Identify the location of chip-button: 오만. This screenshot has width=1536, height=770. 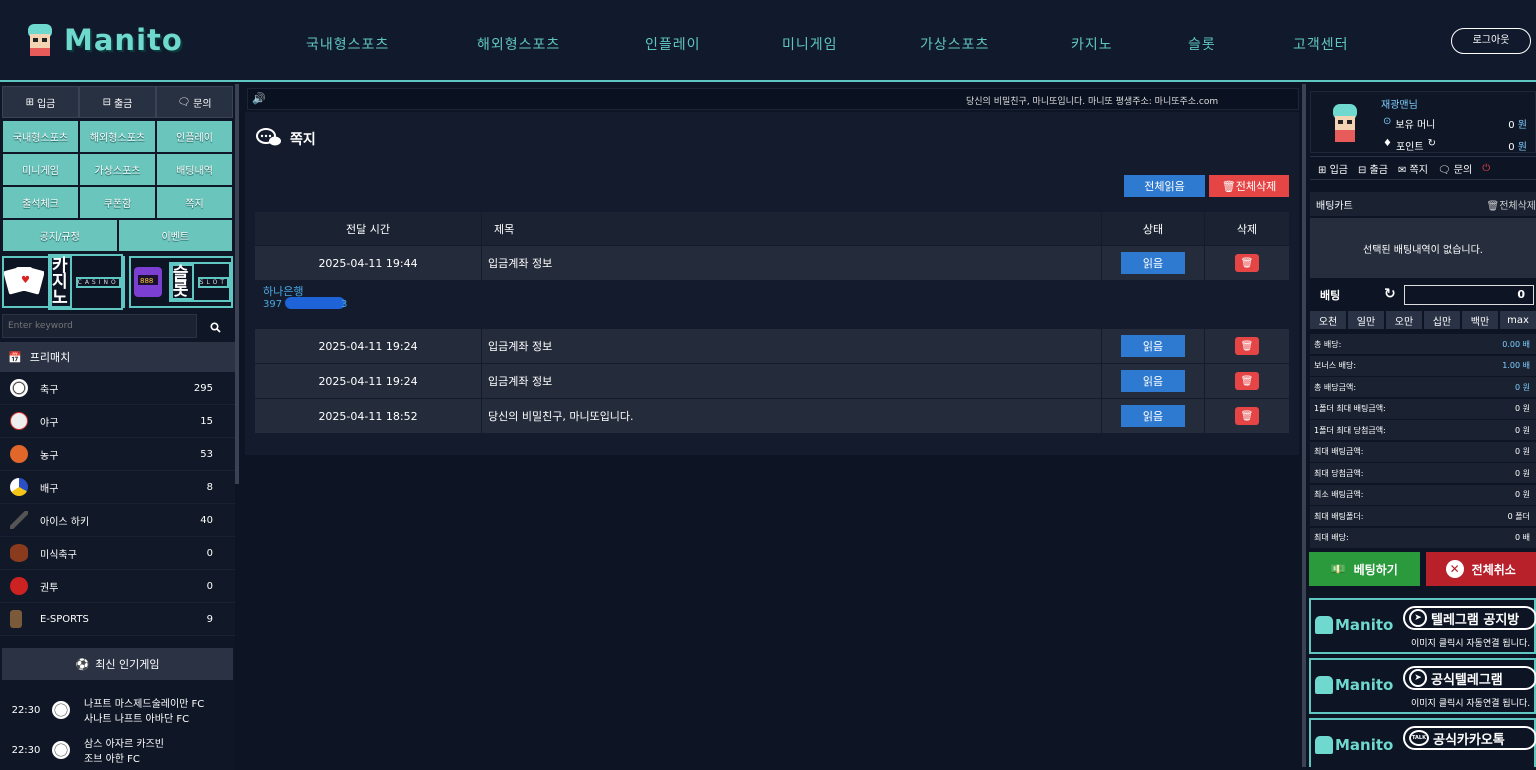
(1404, 320).